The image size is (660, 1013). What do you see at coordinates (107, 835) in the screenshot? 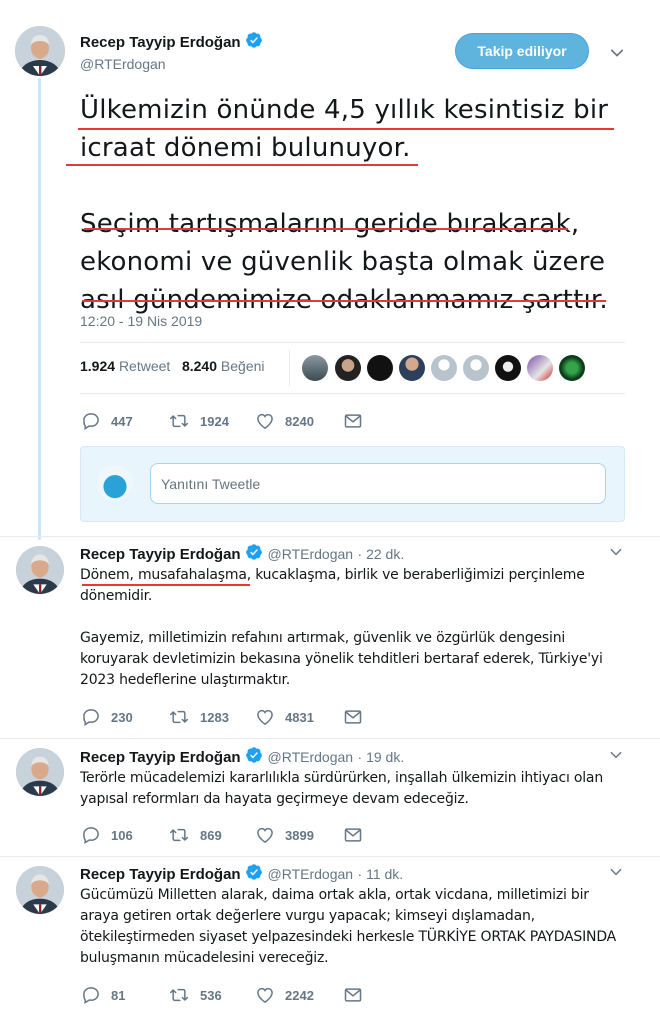
I see `reply-button: 106` at bounding box center [107, 835].